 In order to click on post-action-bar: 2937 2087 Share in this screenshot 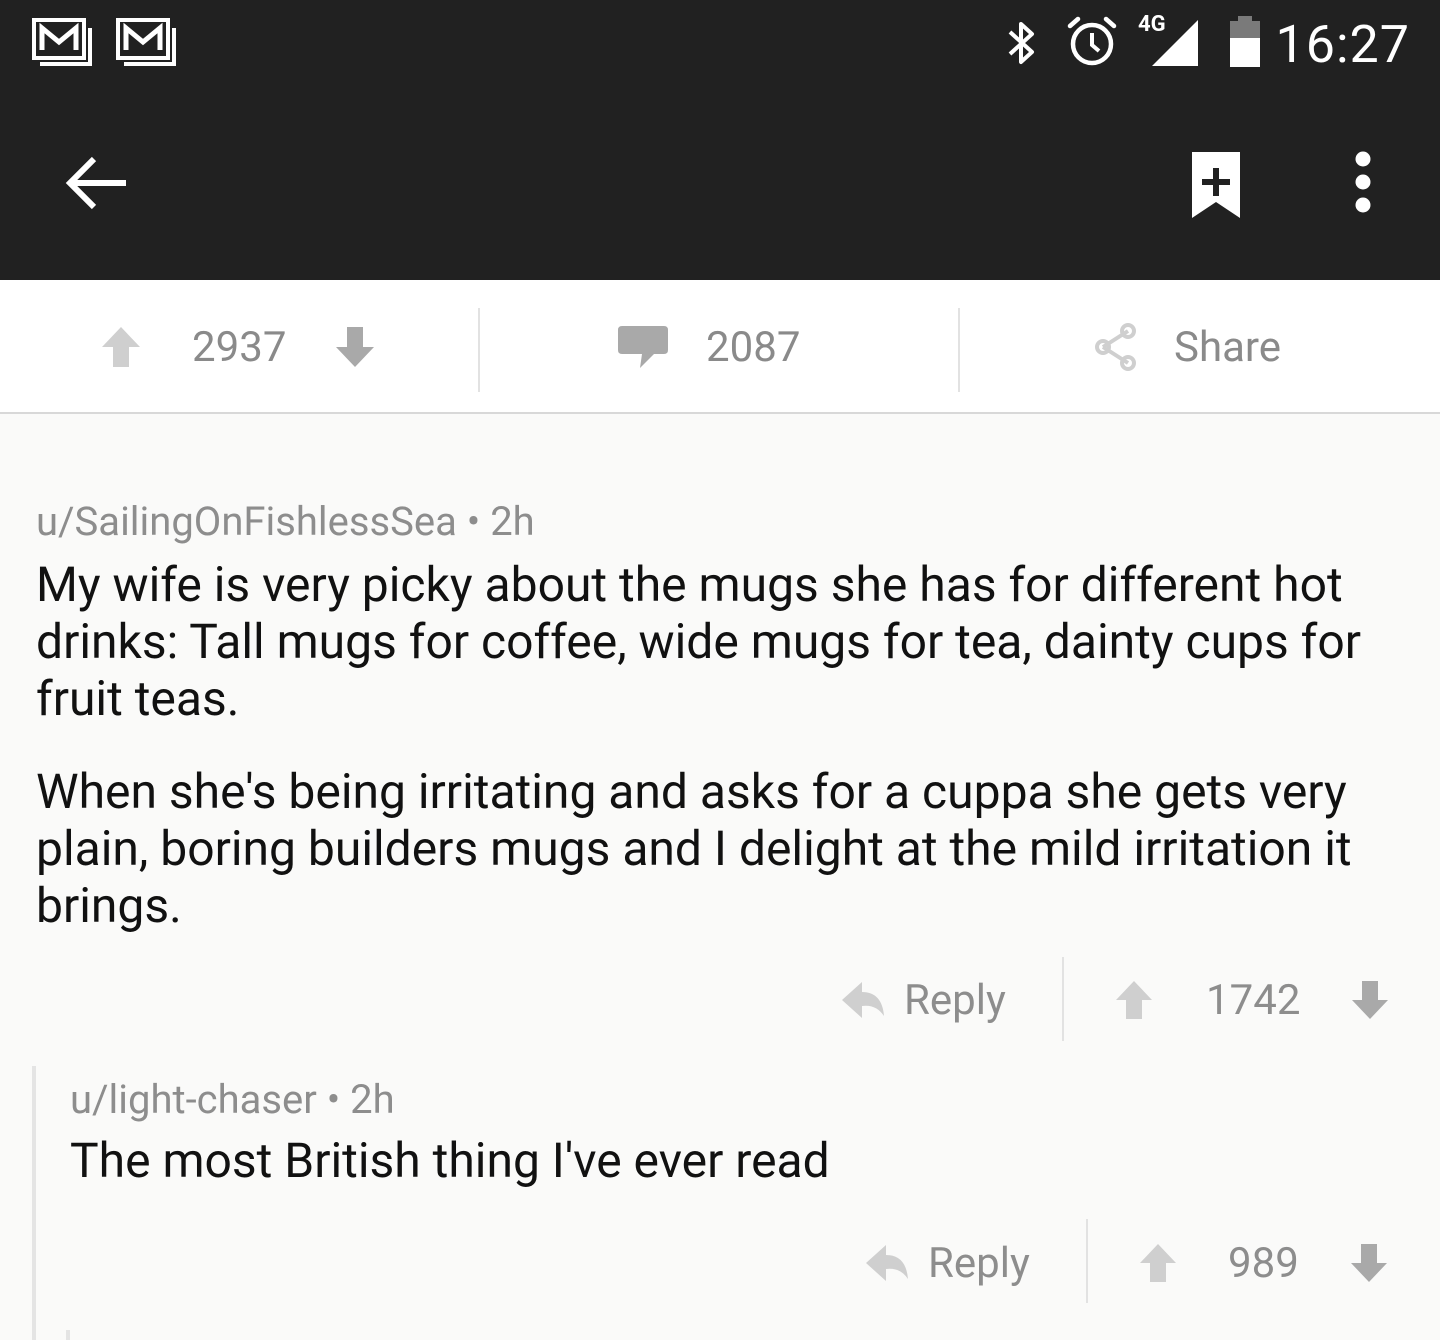, I will do `click(720, 347)`.